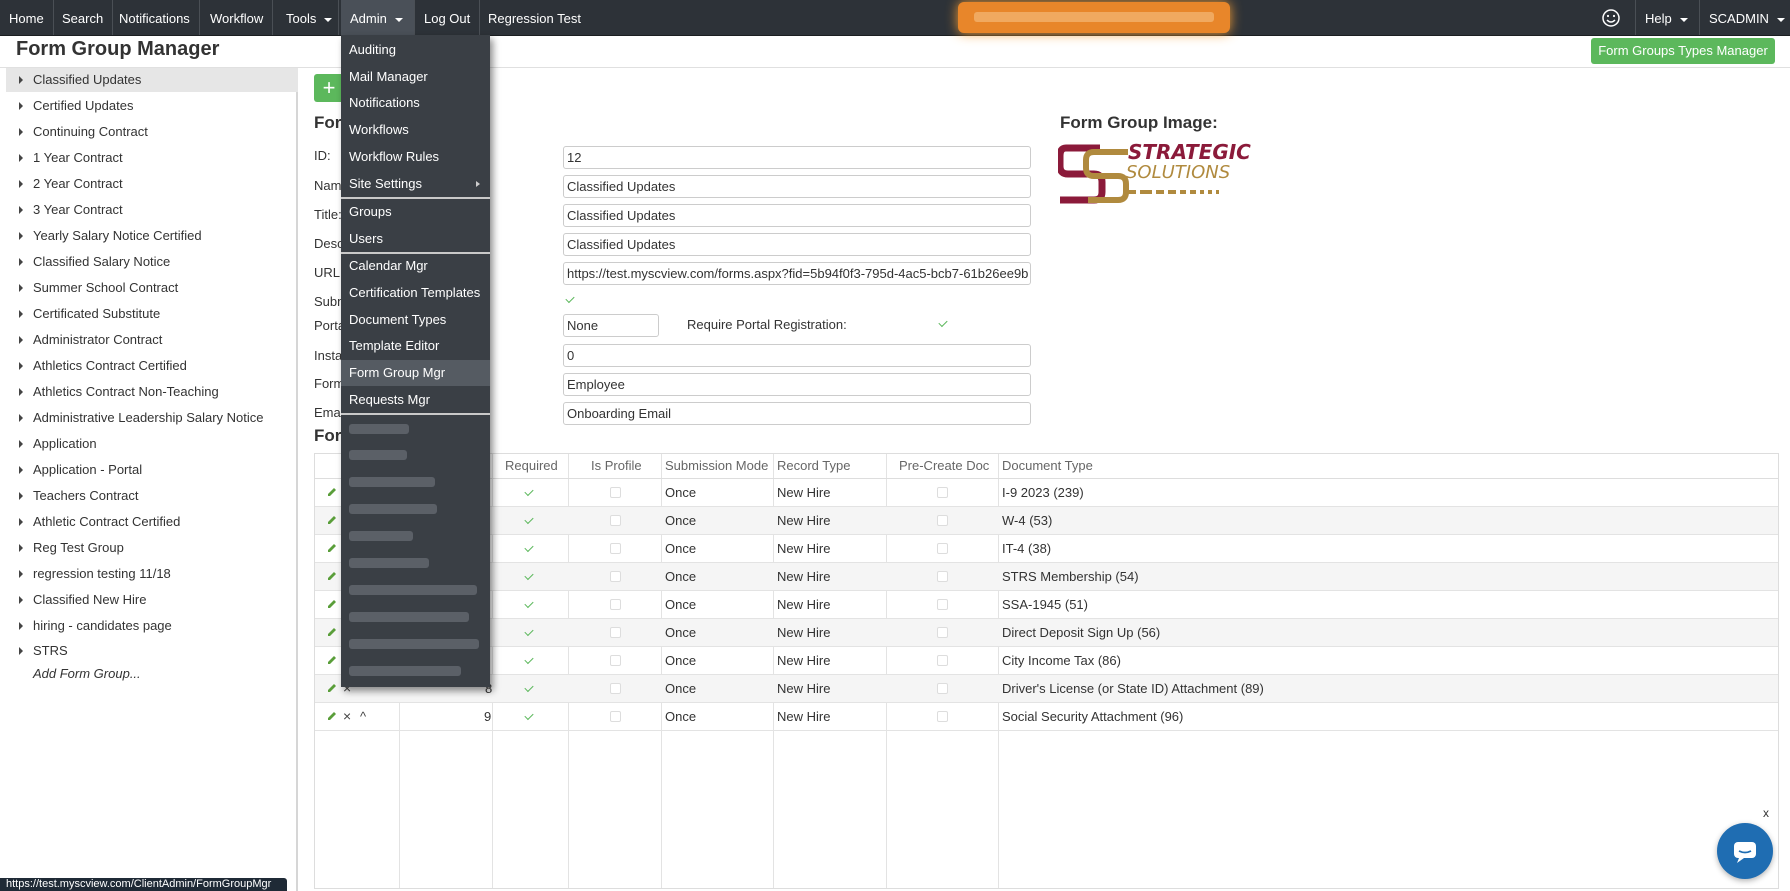 This screenshot has width=1790, height=891. Describe the element at coordinates (152, 210) in the screenshot. I see `tree-item: 3 Year Contract` at that location.